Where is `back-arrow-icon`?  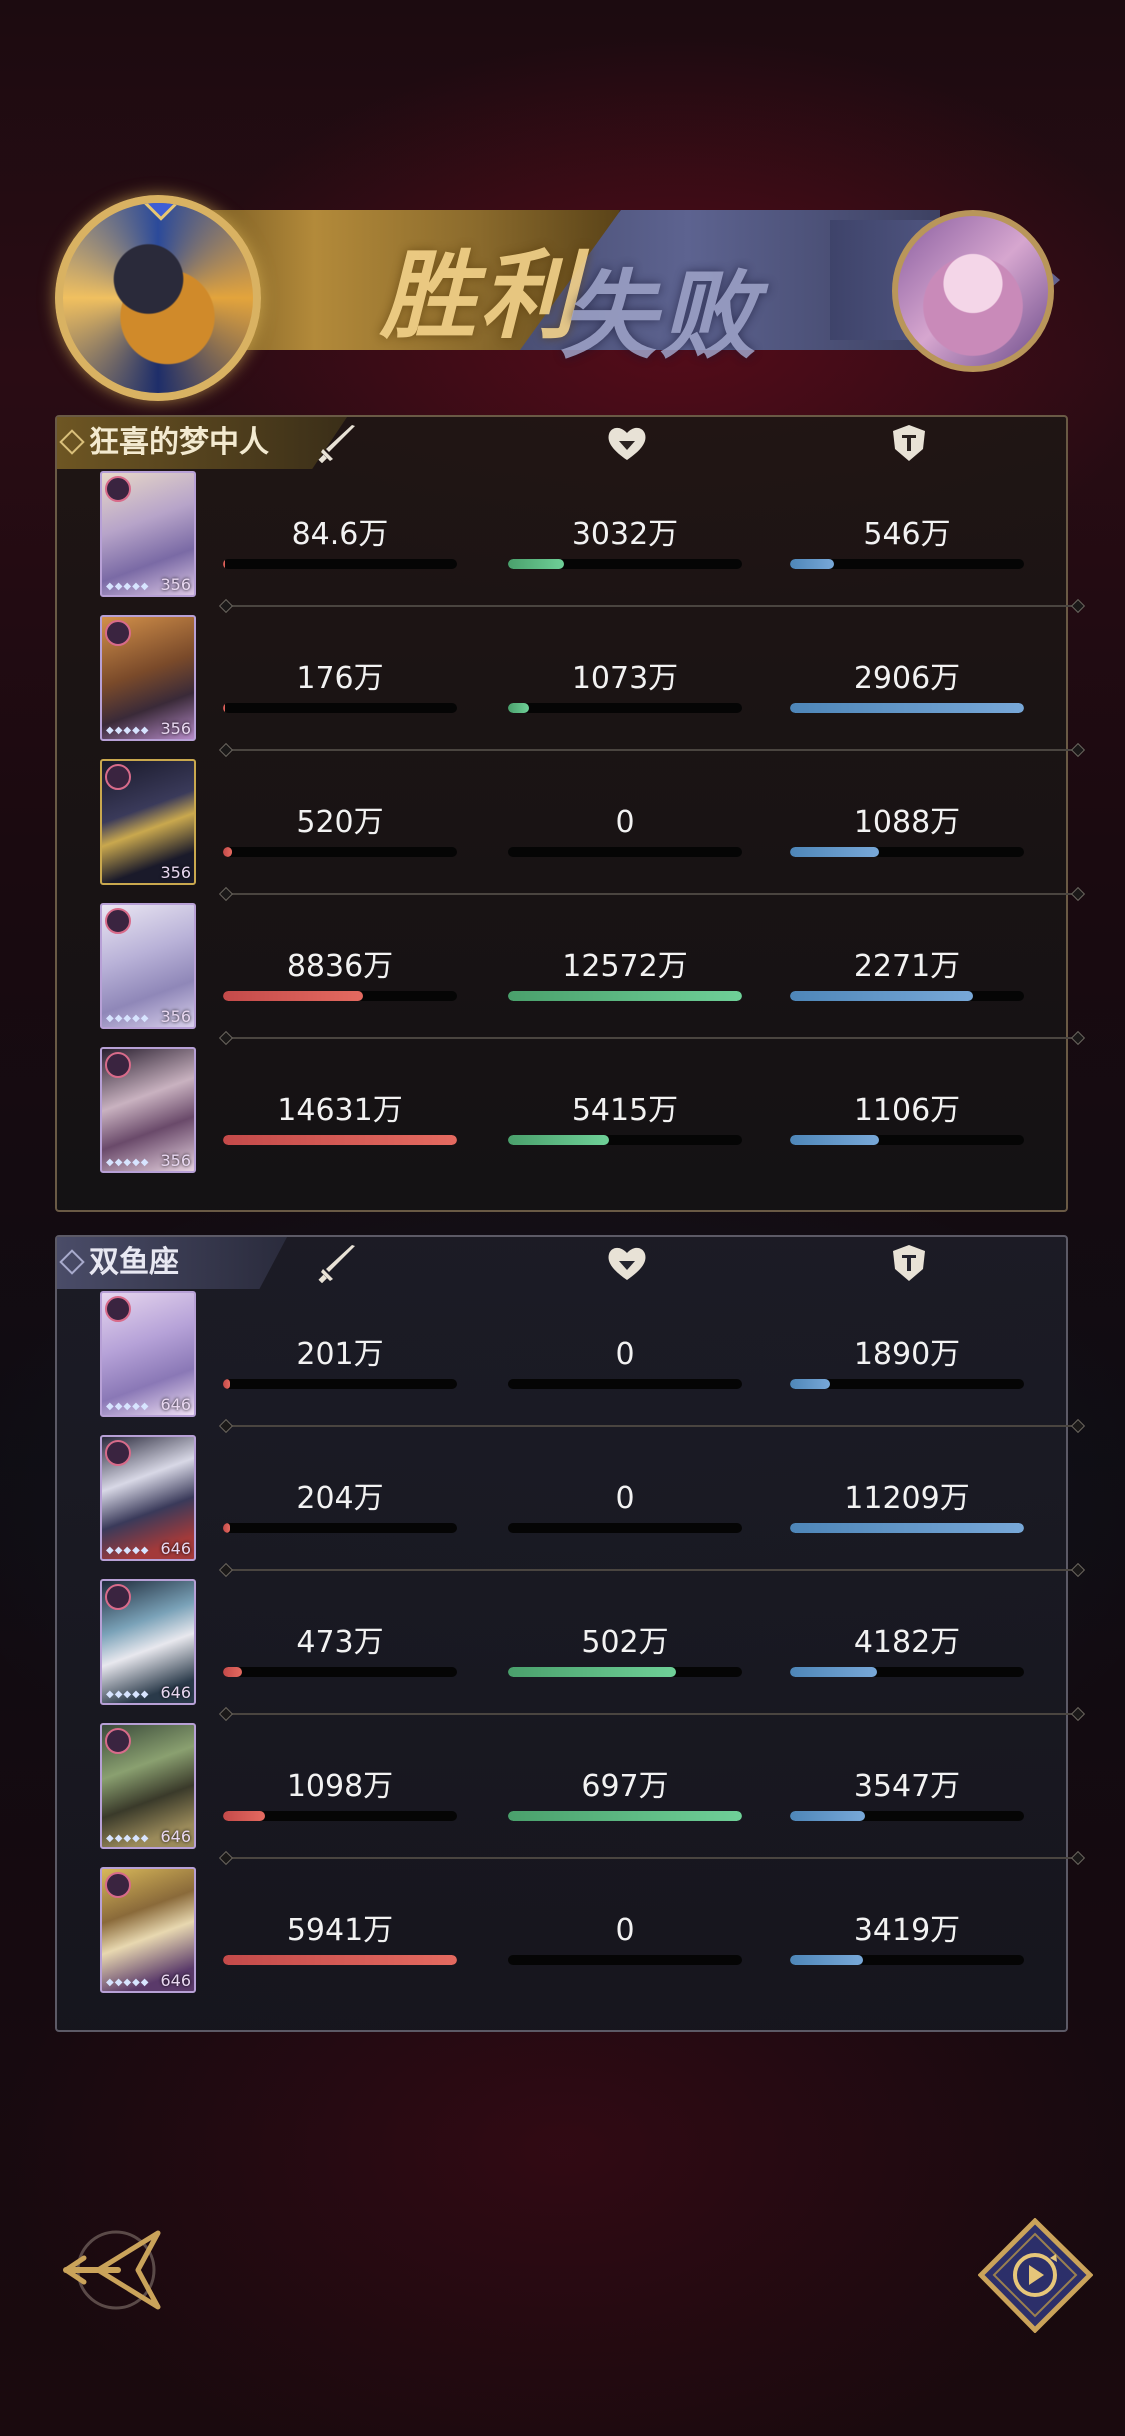
back-arrow-icon is located at coordinates (112, 2270).